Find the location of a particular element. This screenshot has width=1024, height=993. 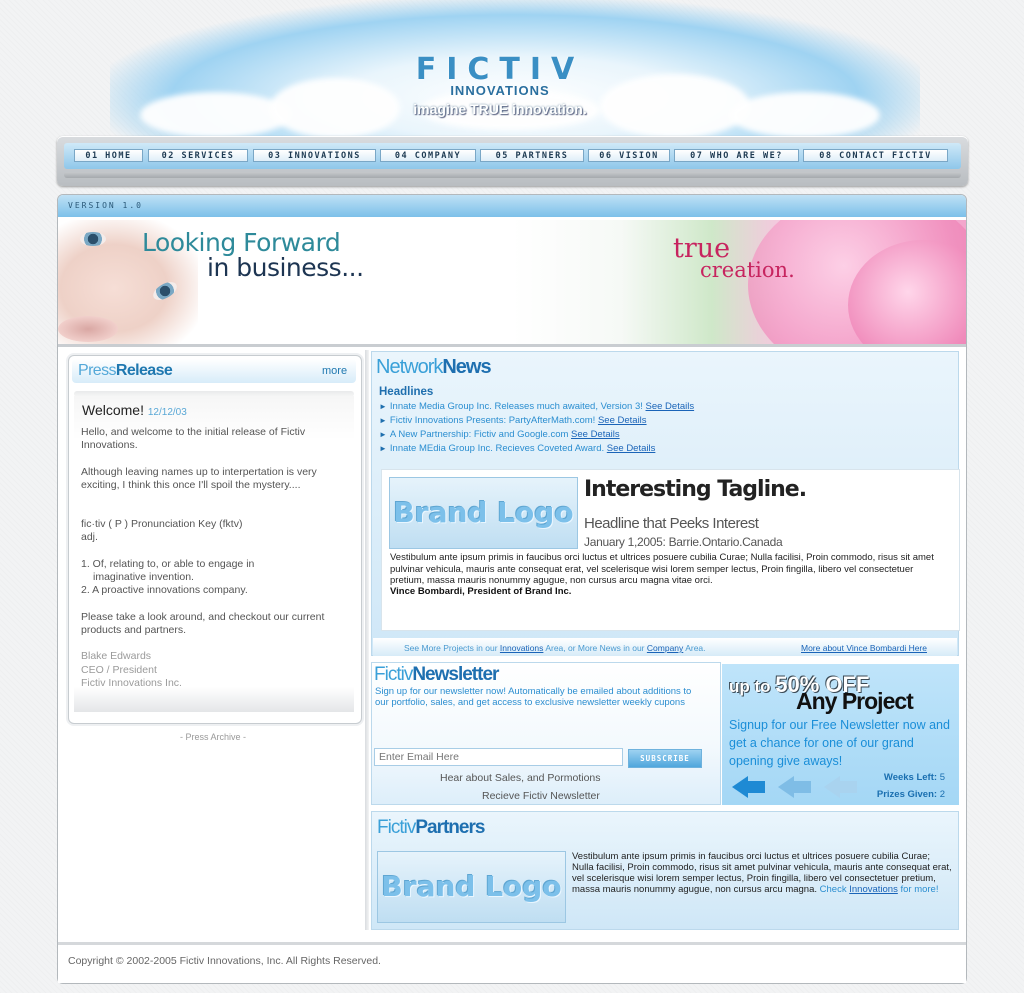

press-release-title: PressRelease is located at coordinates (125, 371).